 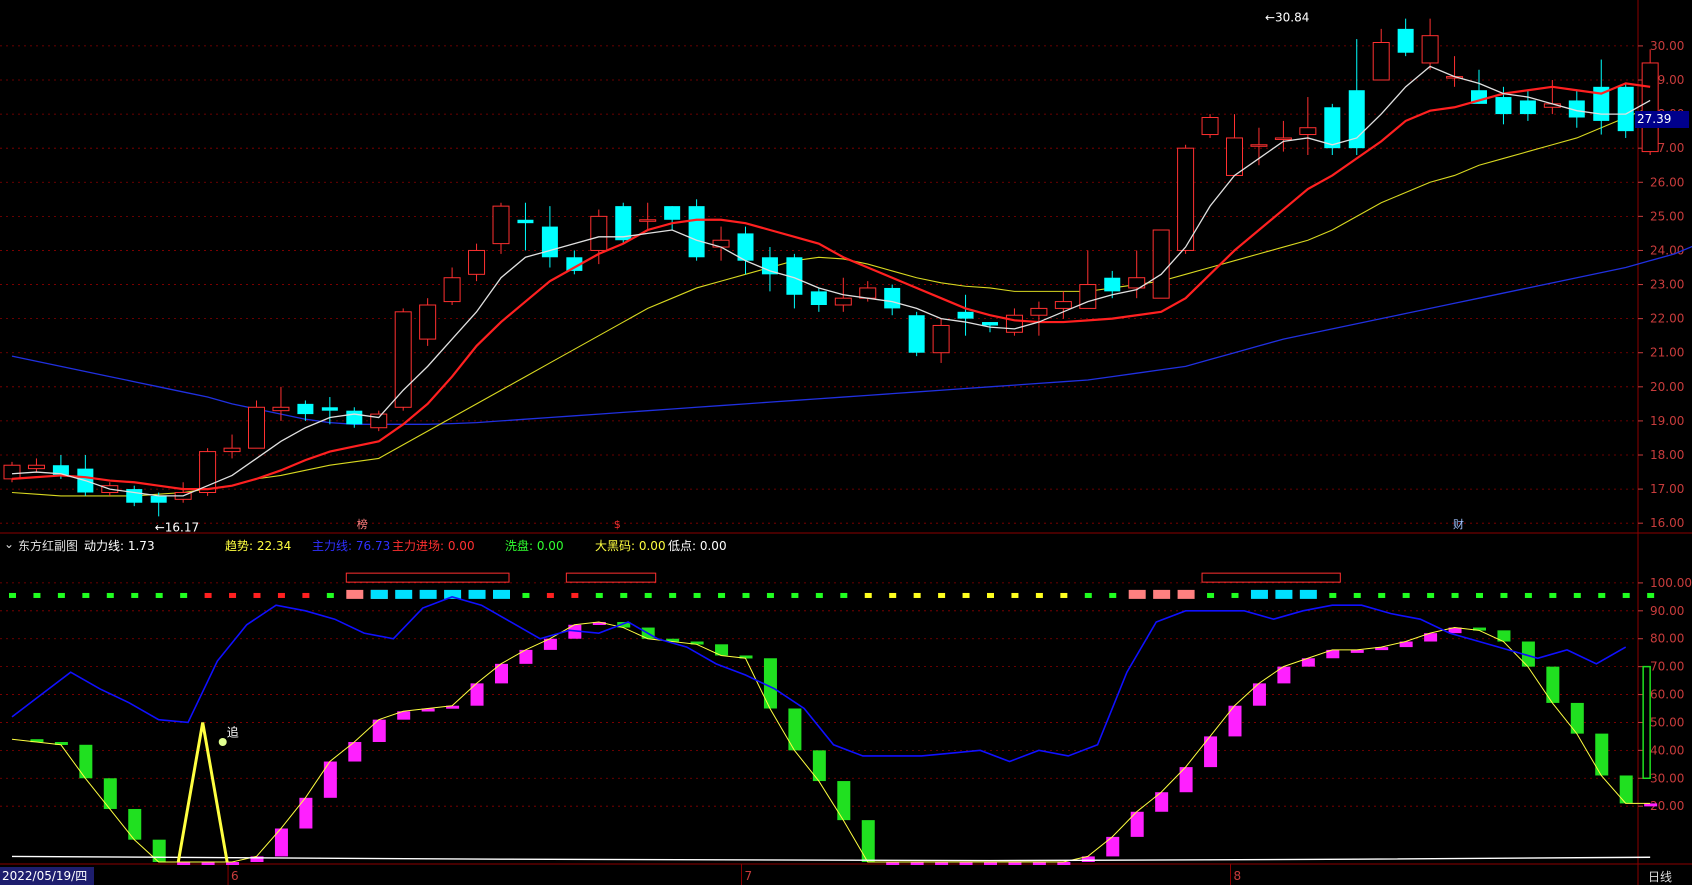 What do you see at coordinates (1287, 17) in the screenshot?
I see `high-annotation: ←30.84` at bounding box center [1287, 17].